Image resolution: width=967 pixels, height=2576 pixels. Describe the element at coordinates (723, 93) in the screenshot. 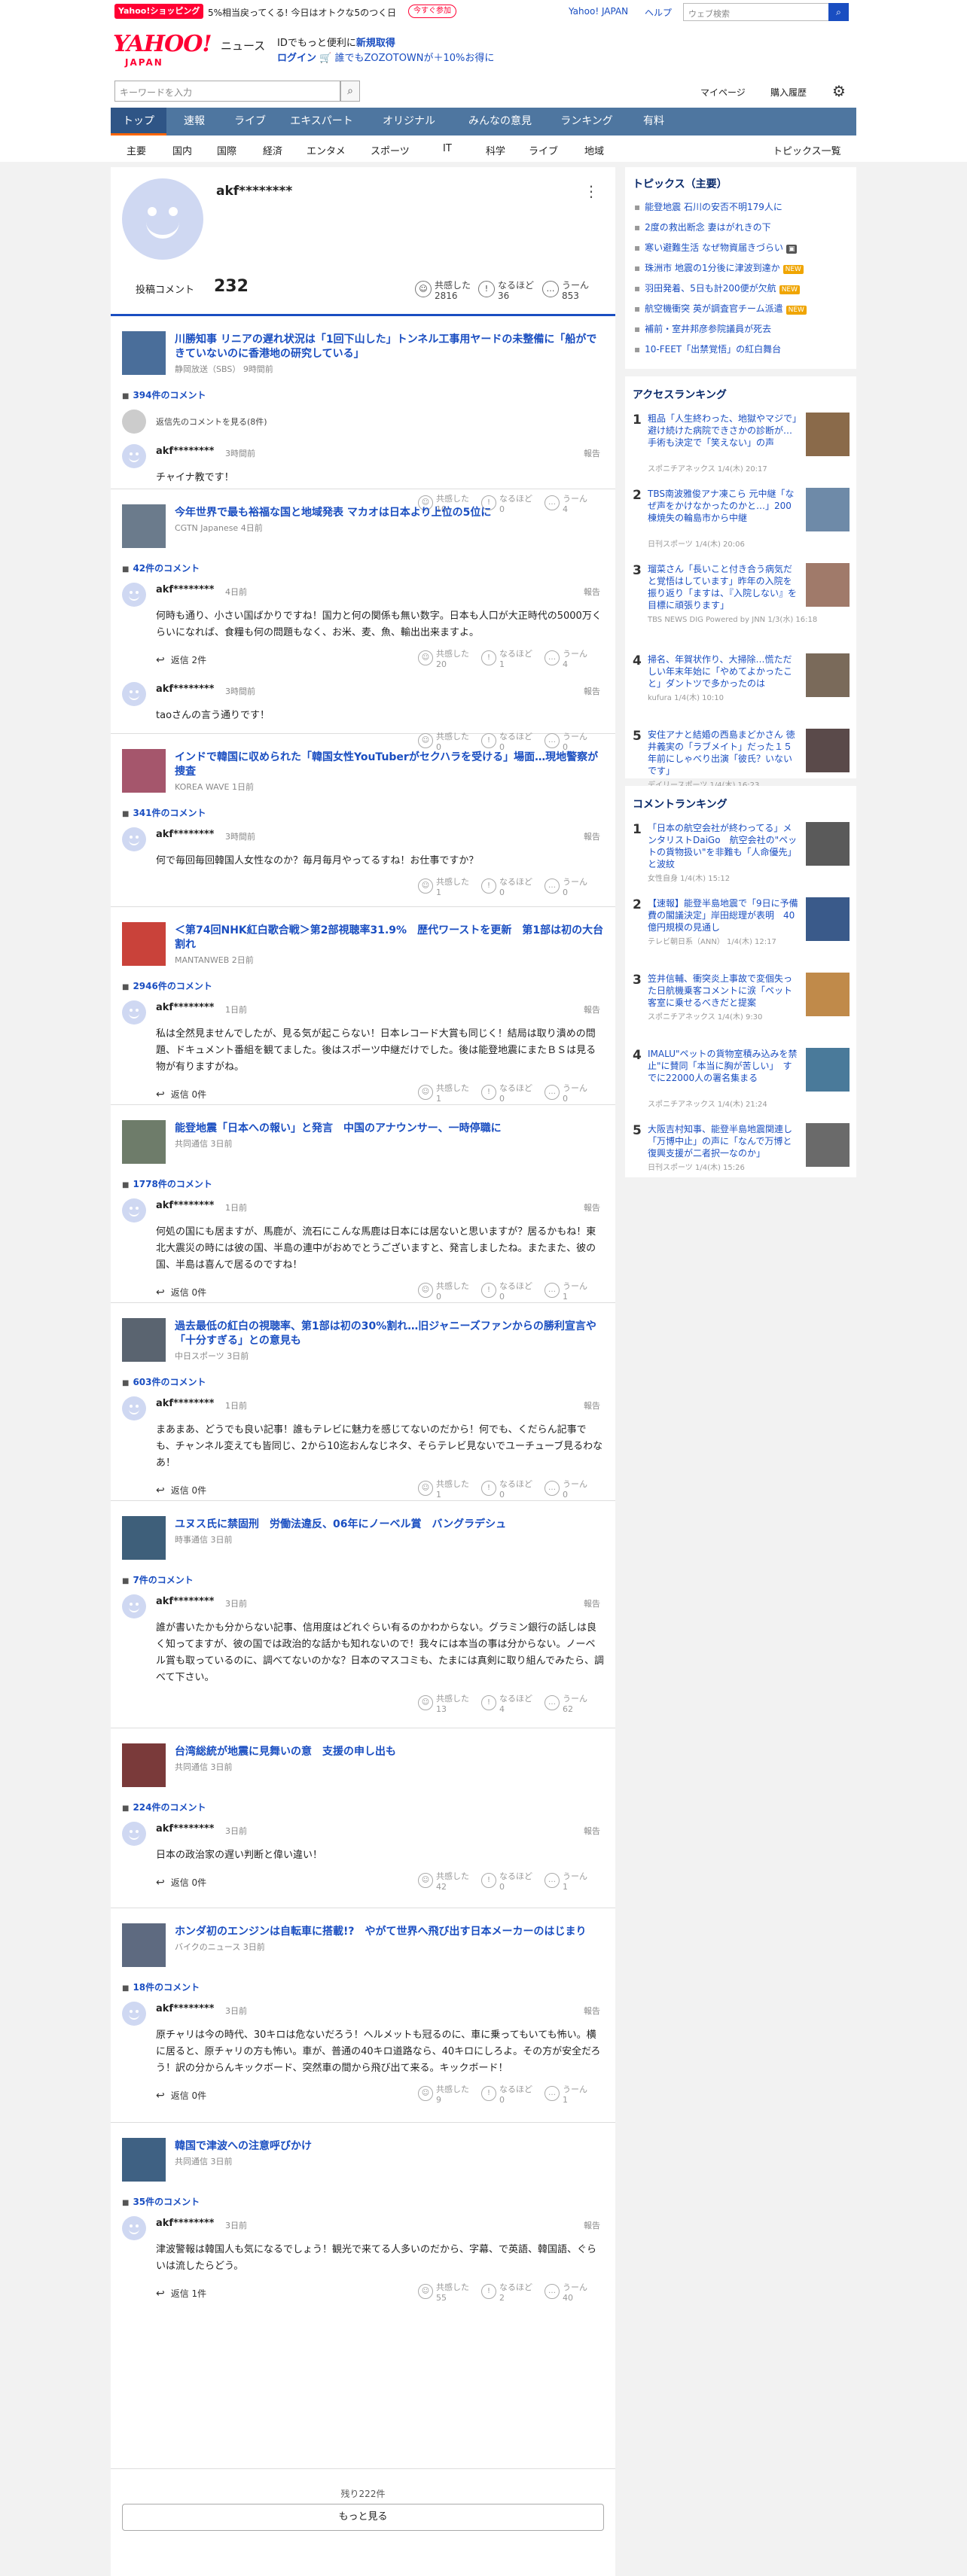

I see `mypage-link: マイページ` at that location.